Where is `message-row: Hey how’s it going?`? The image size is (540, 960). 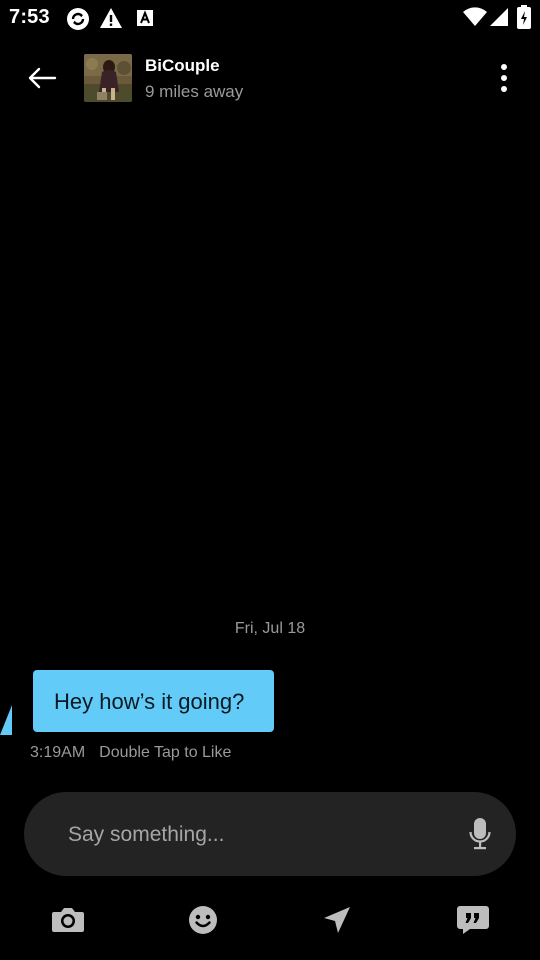 message-row: Hey how’s it going? is located at coordinates (149, 701).